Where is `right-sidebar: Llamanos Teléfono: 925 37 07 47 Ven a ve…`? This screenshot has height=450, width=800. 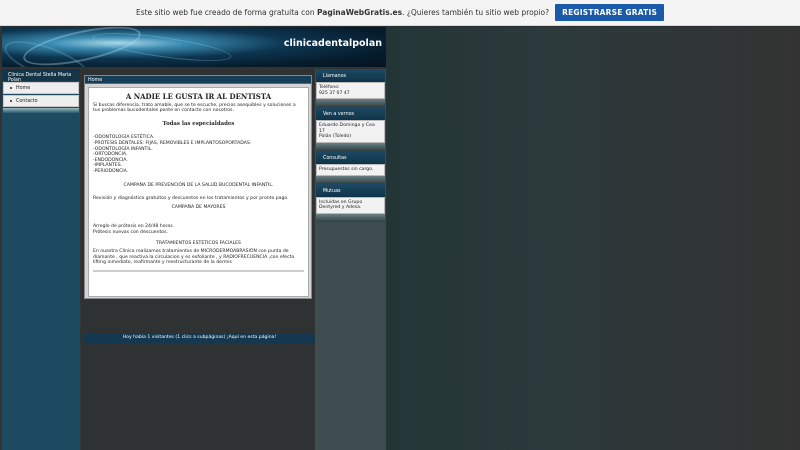
right-sidebar: Llamanos Teléfono: 925 37 07 47 Ven a ve… is located at coordinates (350, 259).